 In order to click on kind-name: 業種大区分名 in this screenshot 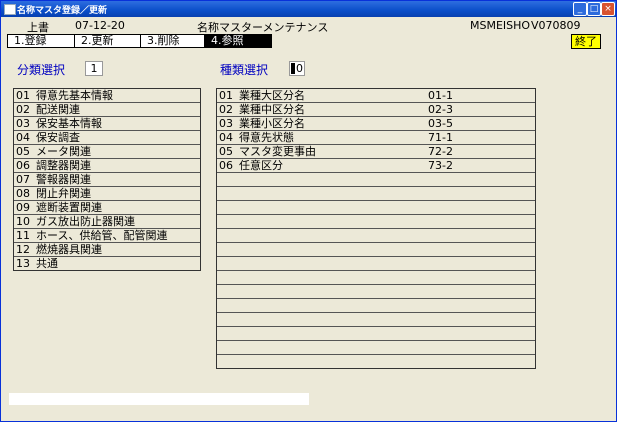, I will do `click(272, 95)`.